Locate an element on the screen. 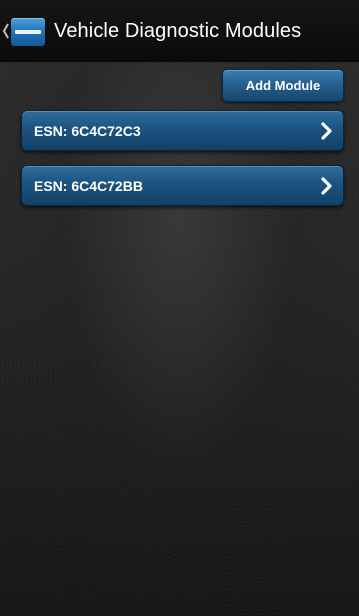 The image size is (359, 616). chevron-left-icon is located at coordinates (5, 31).